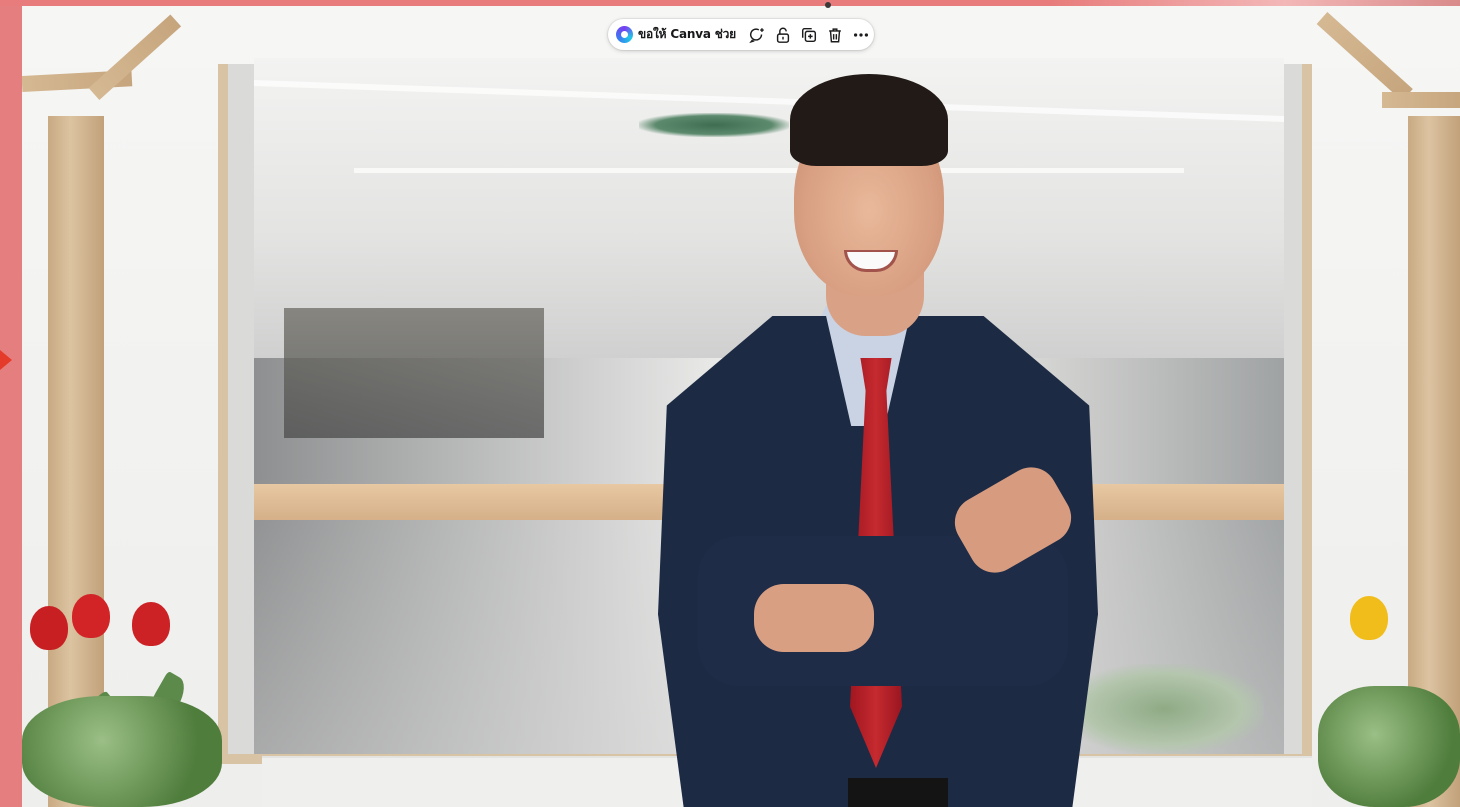 This screenshot has height=807, width=1460. Describe the element at coordinates (1369, 618) in the screenshot. I see `yellow-tulip` at that location.